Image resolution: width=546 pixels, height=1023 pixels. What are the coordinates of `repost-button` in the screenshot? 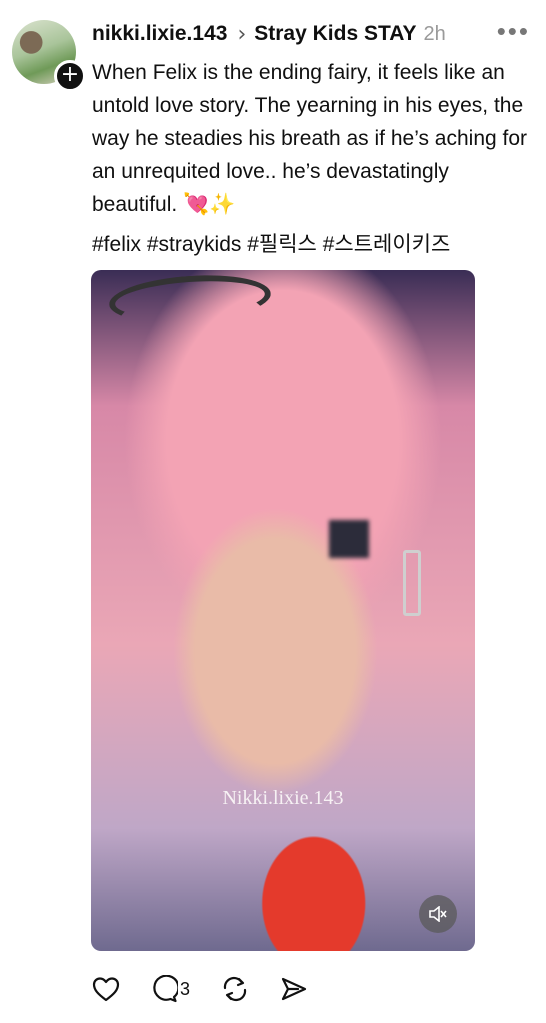 It's located at (235, 989).